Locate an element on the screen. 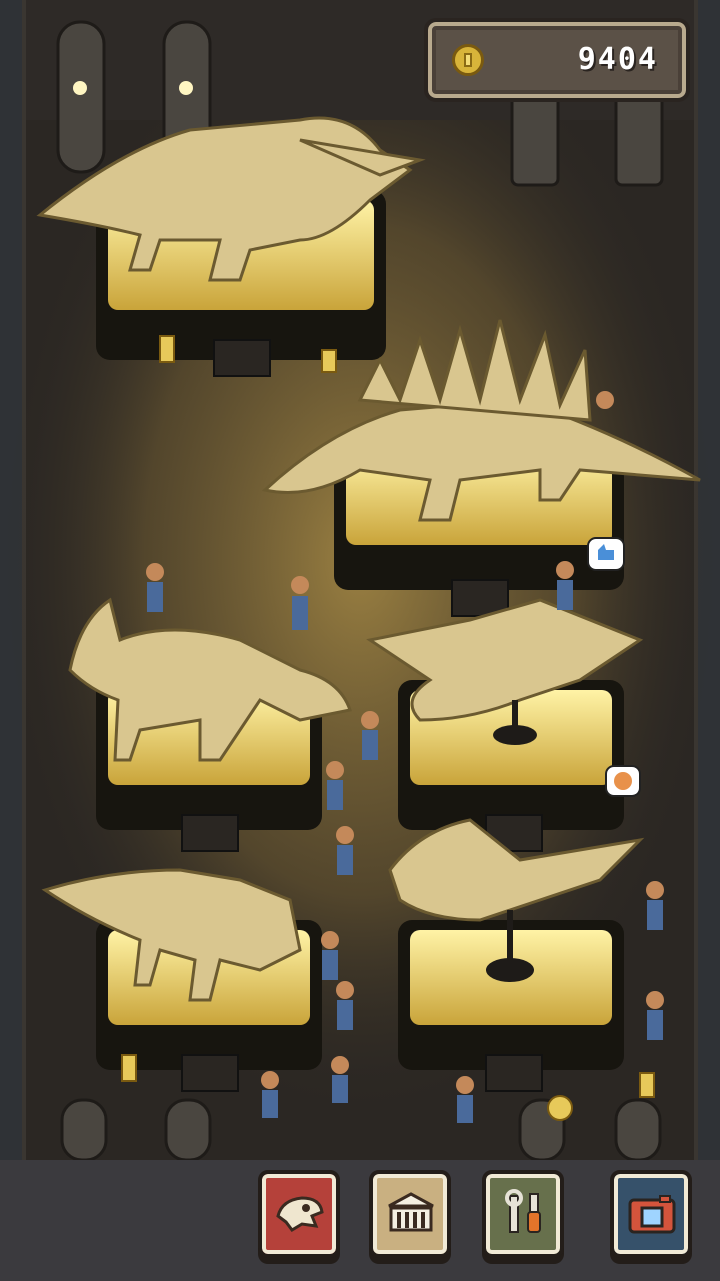 The height and width of the screenshot is (1281, 720). dino-skull-icon is located at coordinates (300, 1214).